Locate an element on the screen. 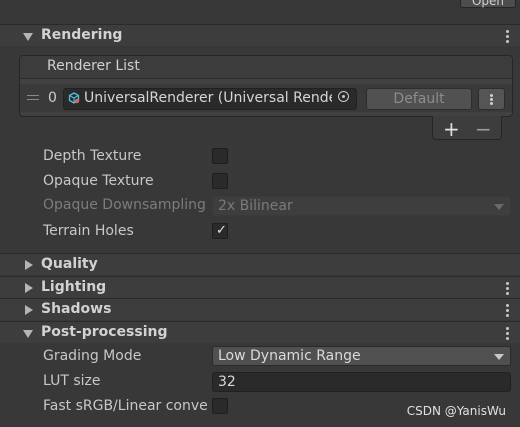 The width and height of the screenshot is (520, 427). opaque-downsampling-value: 2x Bilinear is located at coordinates (255, 206).